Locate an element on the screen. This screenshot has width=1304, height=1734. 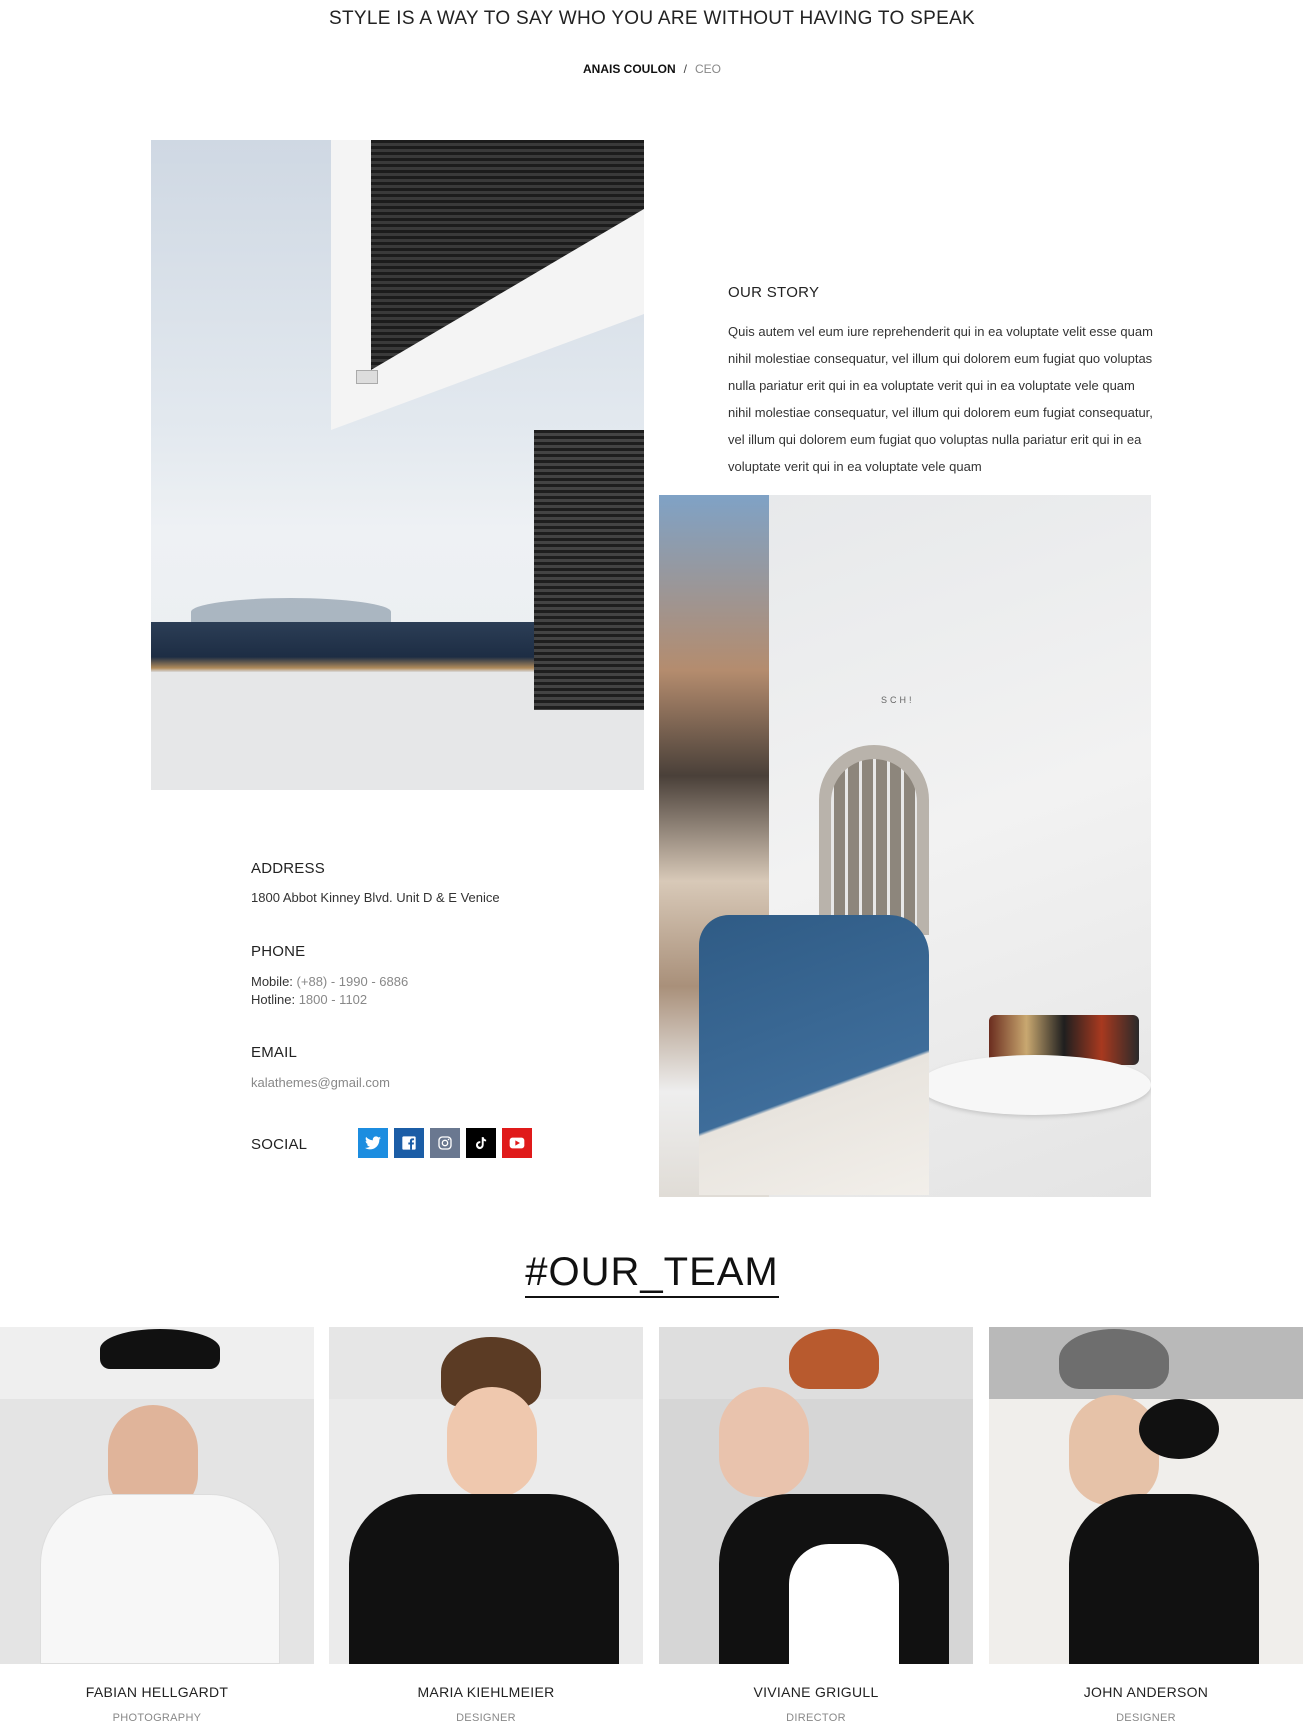
team-member-card: MARIA KIEHLMEIER DESIGNER is located at coordinates (486, 1525).